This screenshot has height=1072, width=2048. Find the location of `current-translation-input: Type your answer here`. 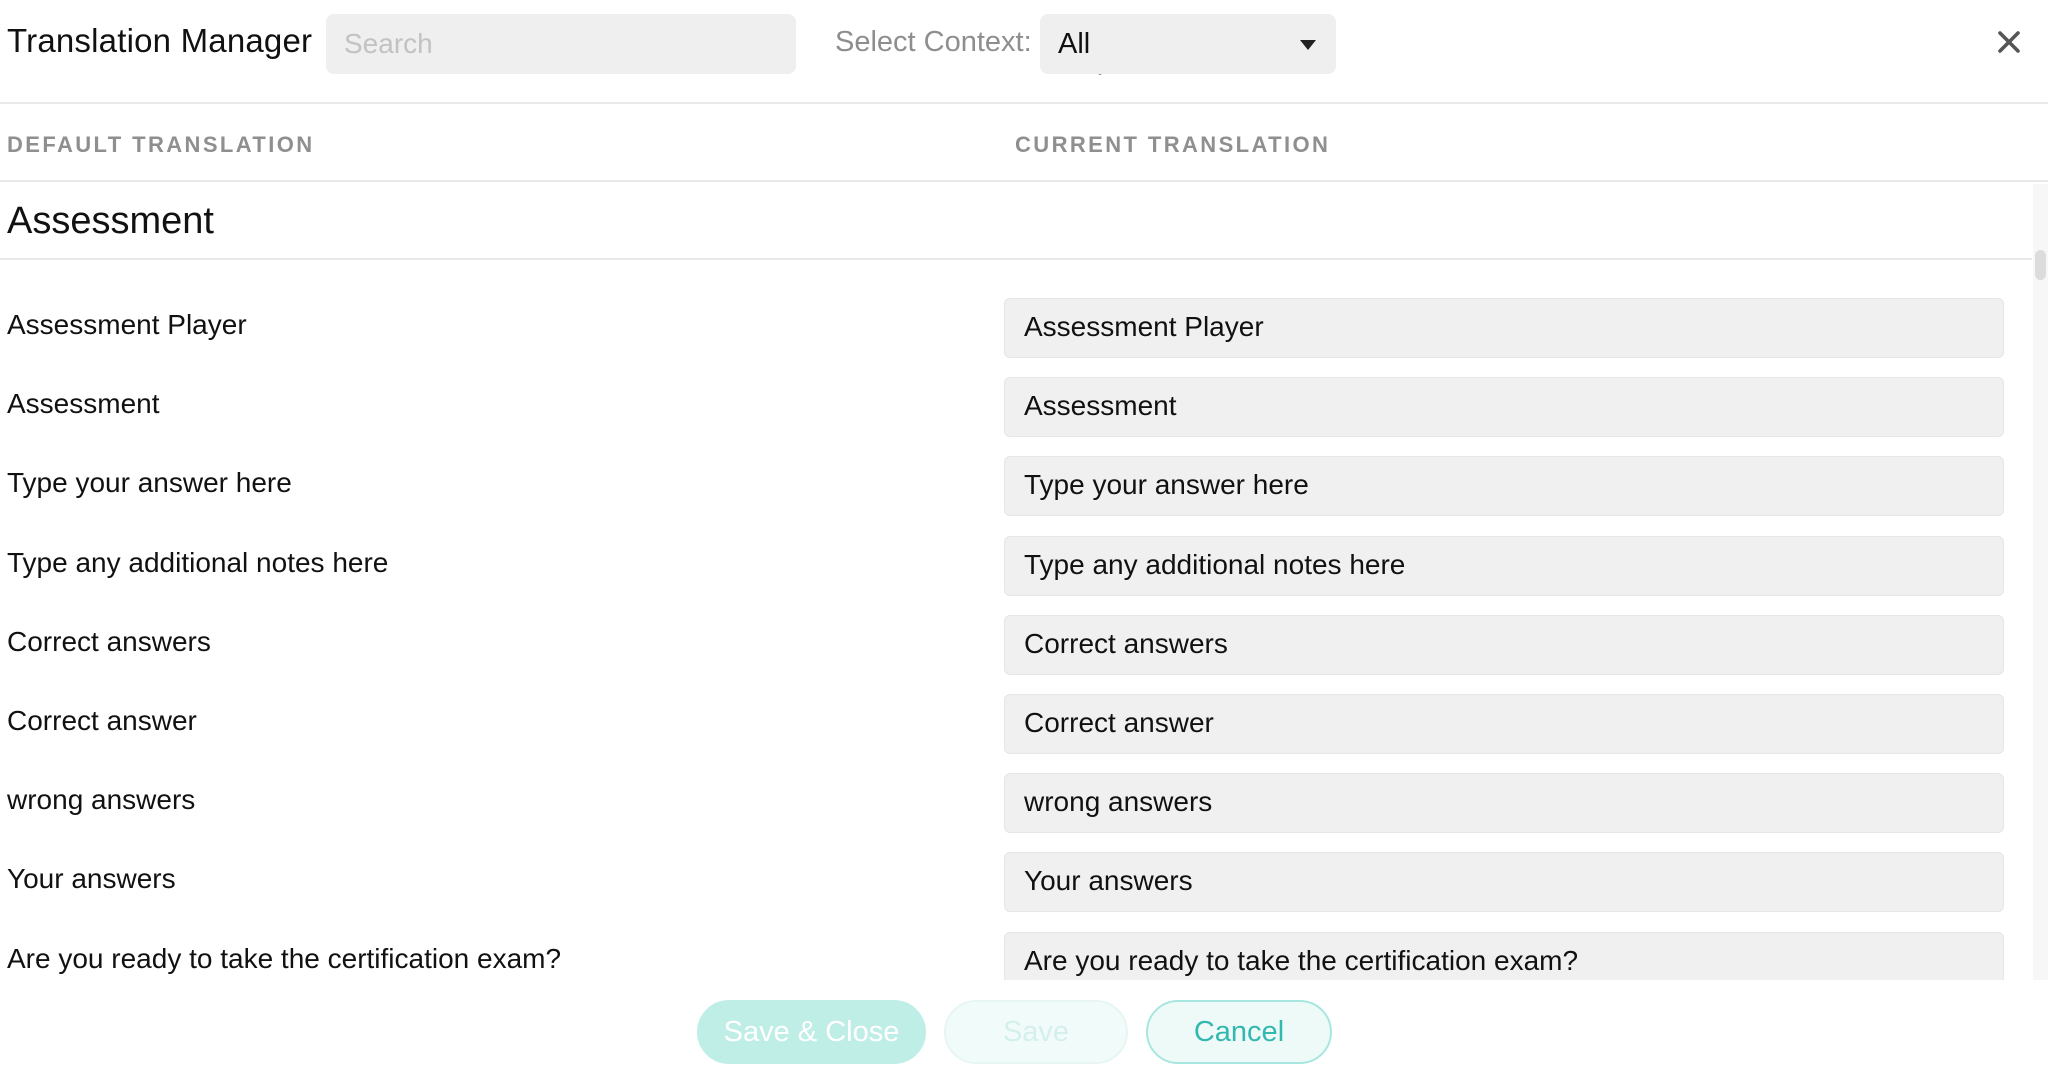

current-translation-input: Type your answer here is located at coordinates (1504, 486).